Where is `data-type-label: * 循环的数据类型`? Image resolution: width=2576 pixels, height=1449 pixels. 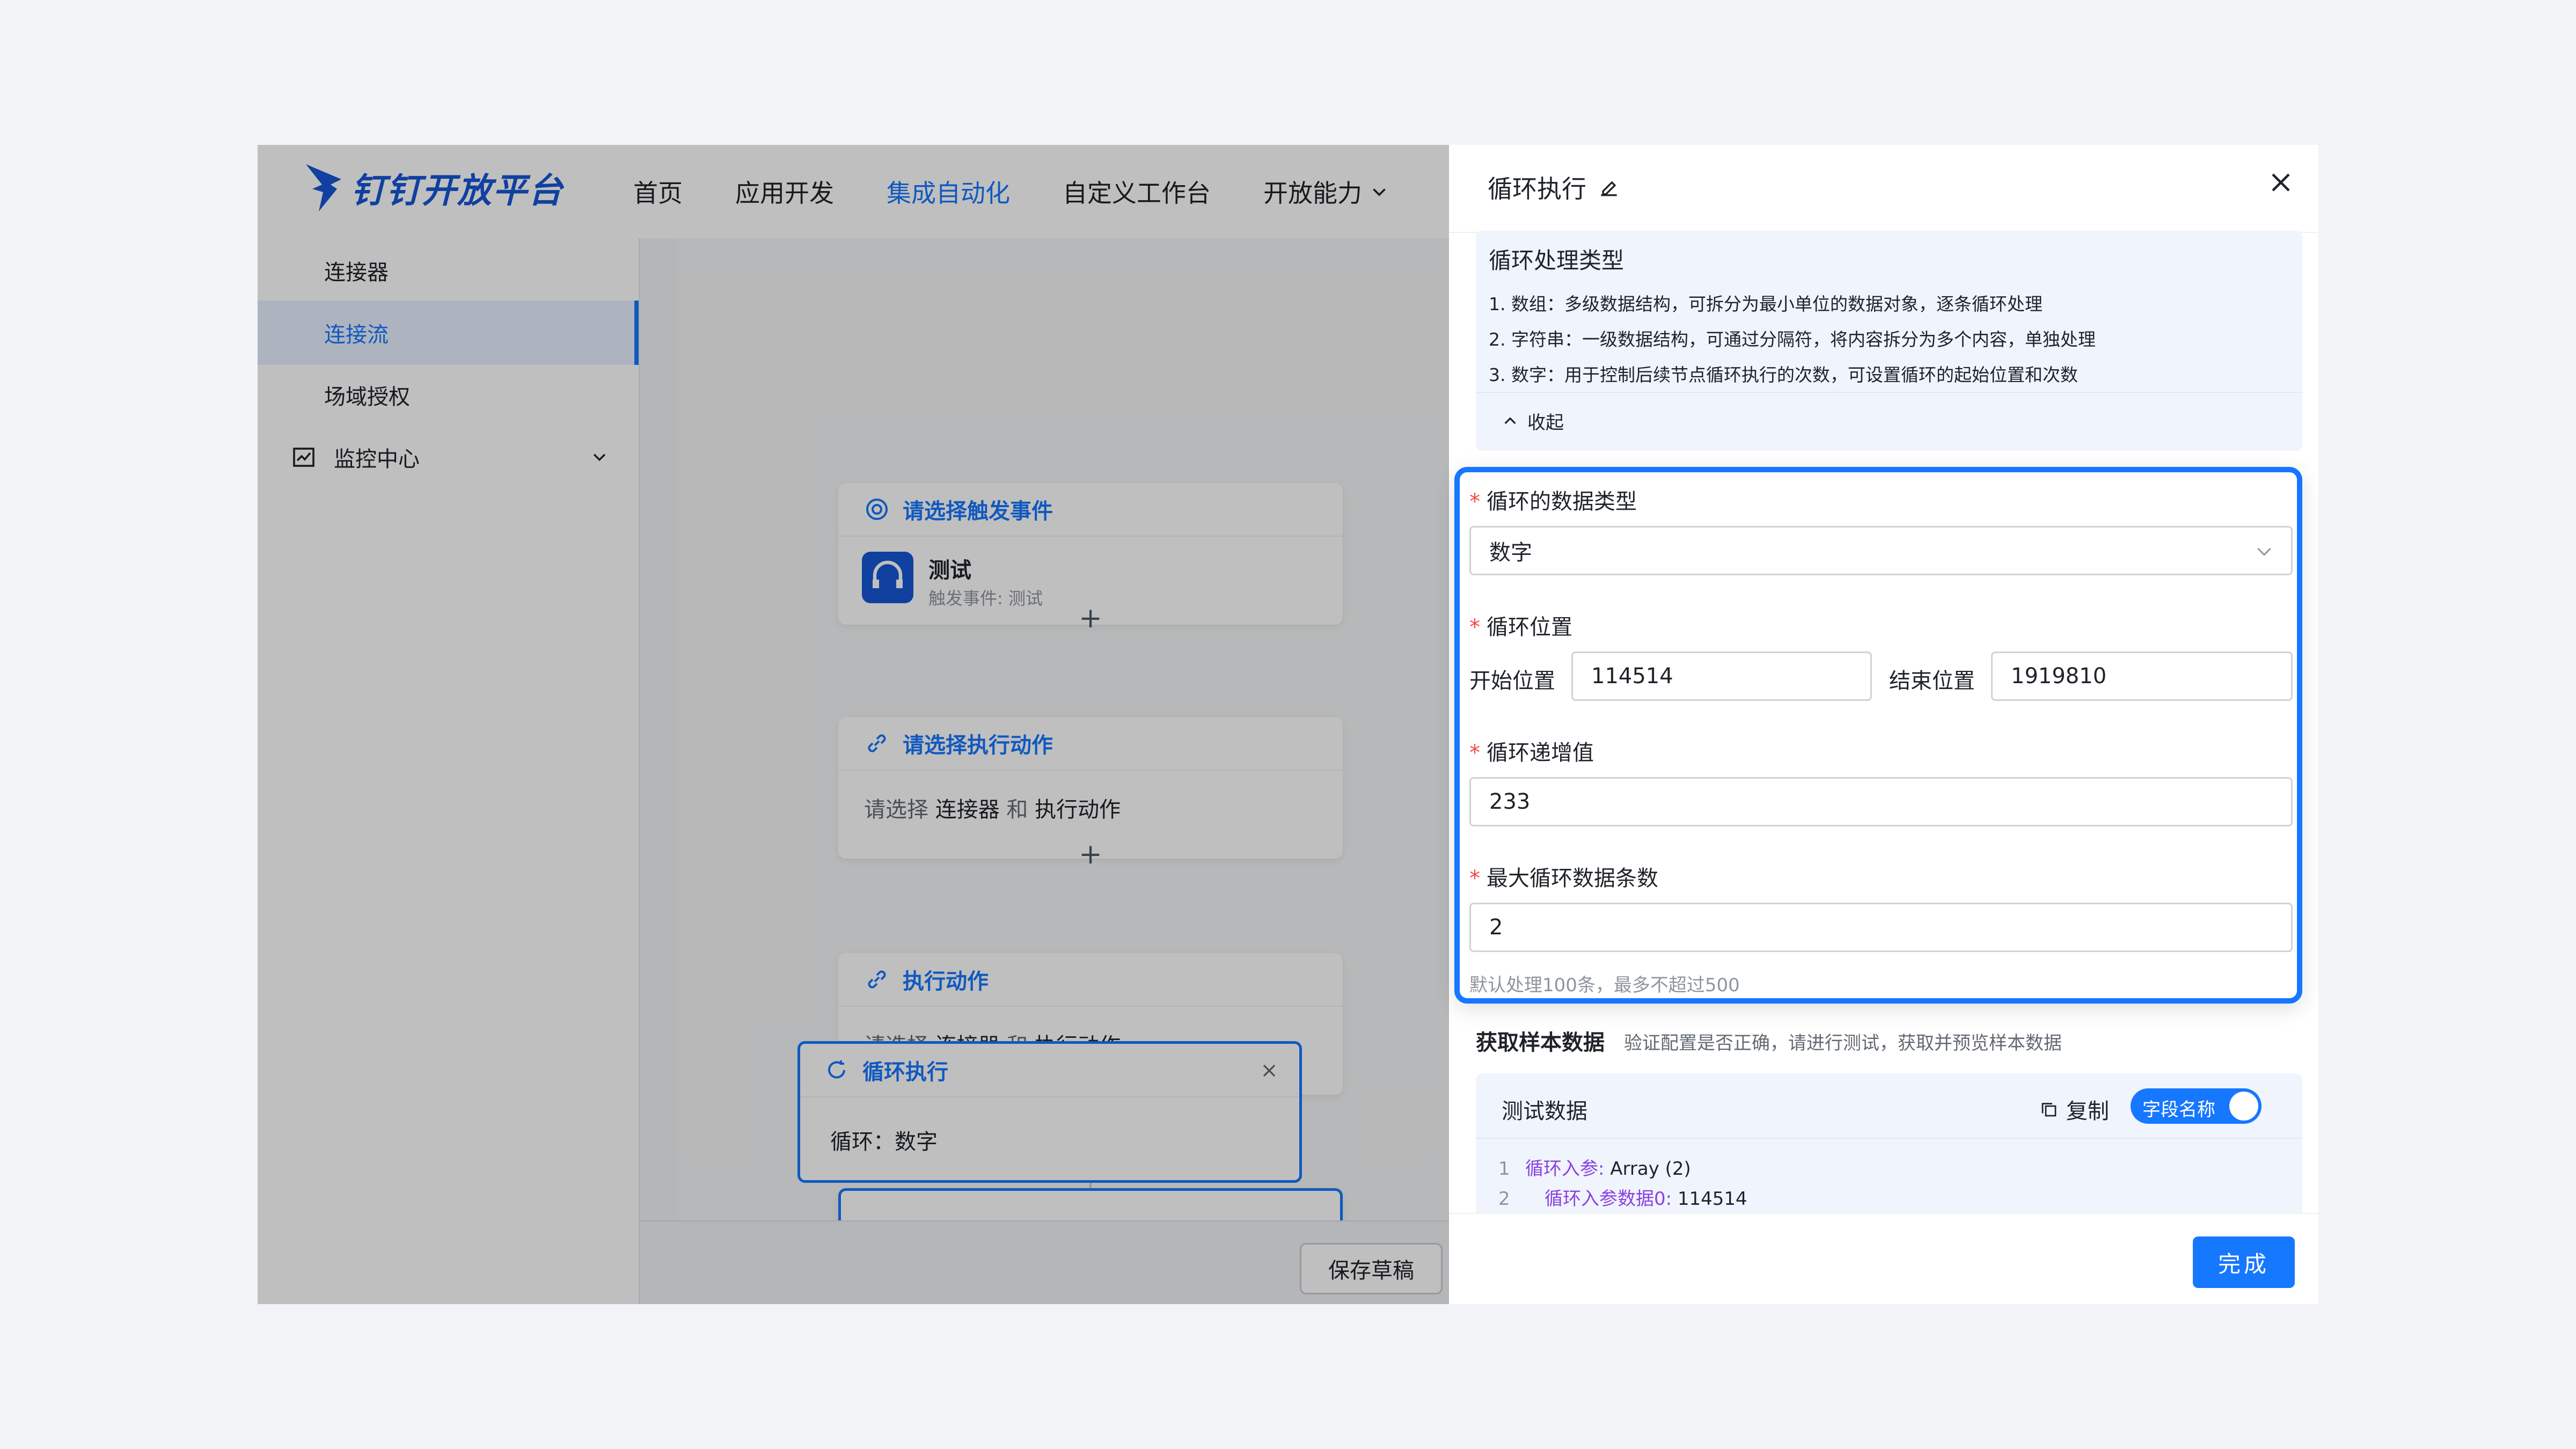
data-type-label: * 循环的数据类型 is located at coordinates (1553, 499).